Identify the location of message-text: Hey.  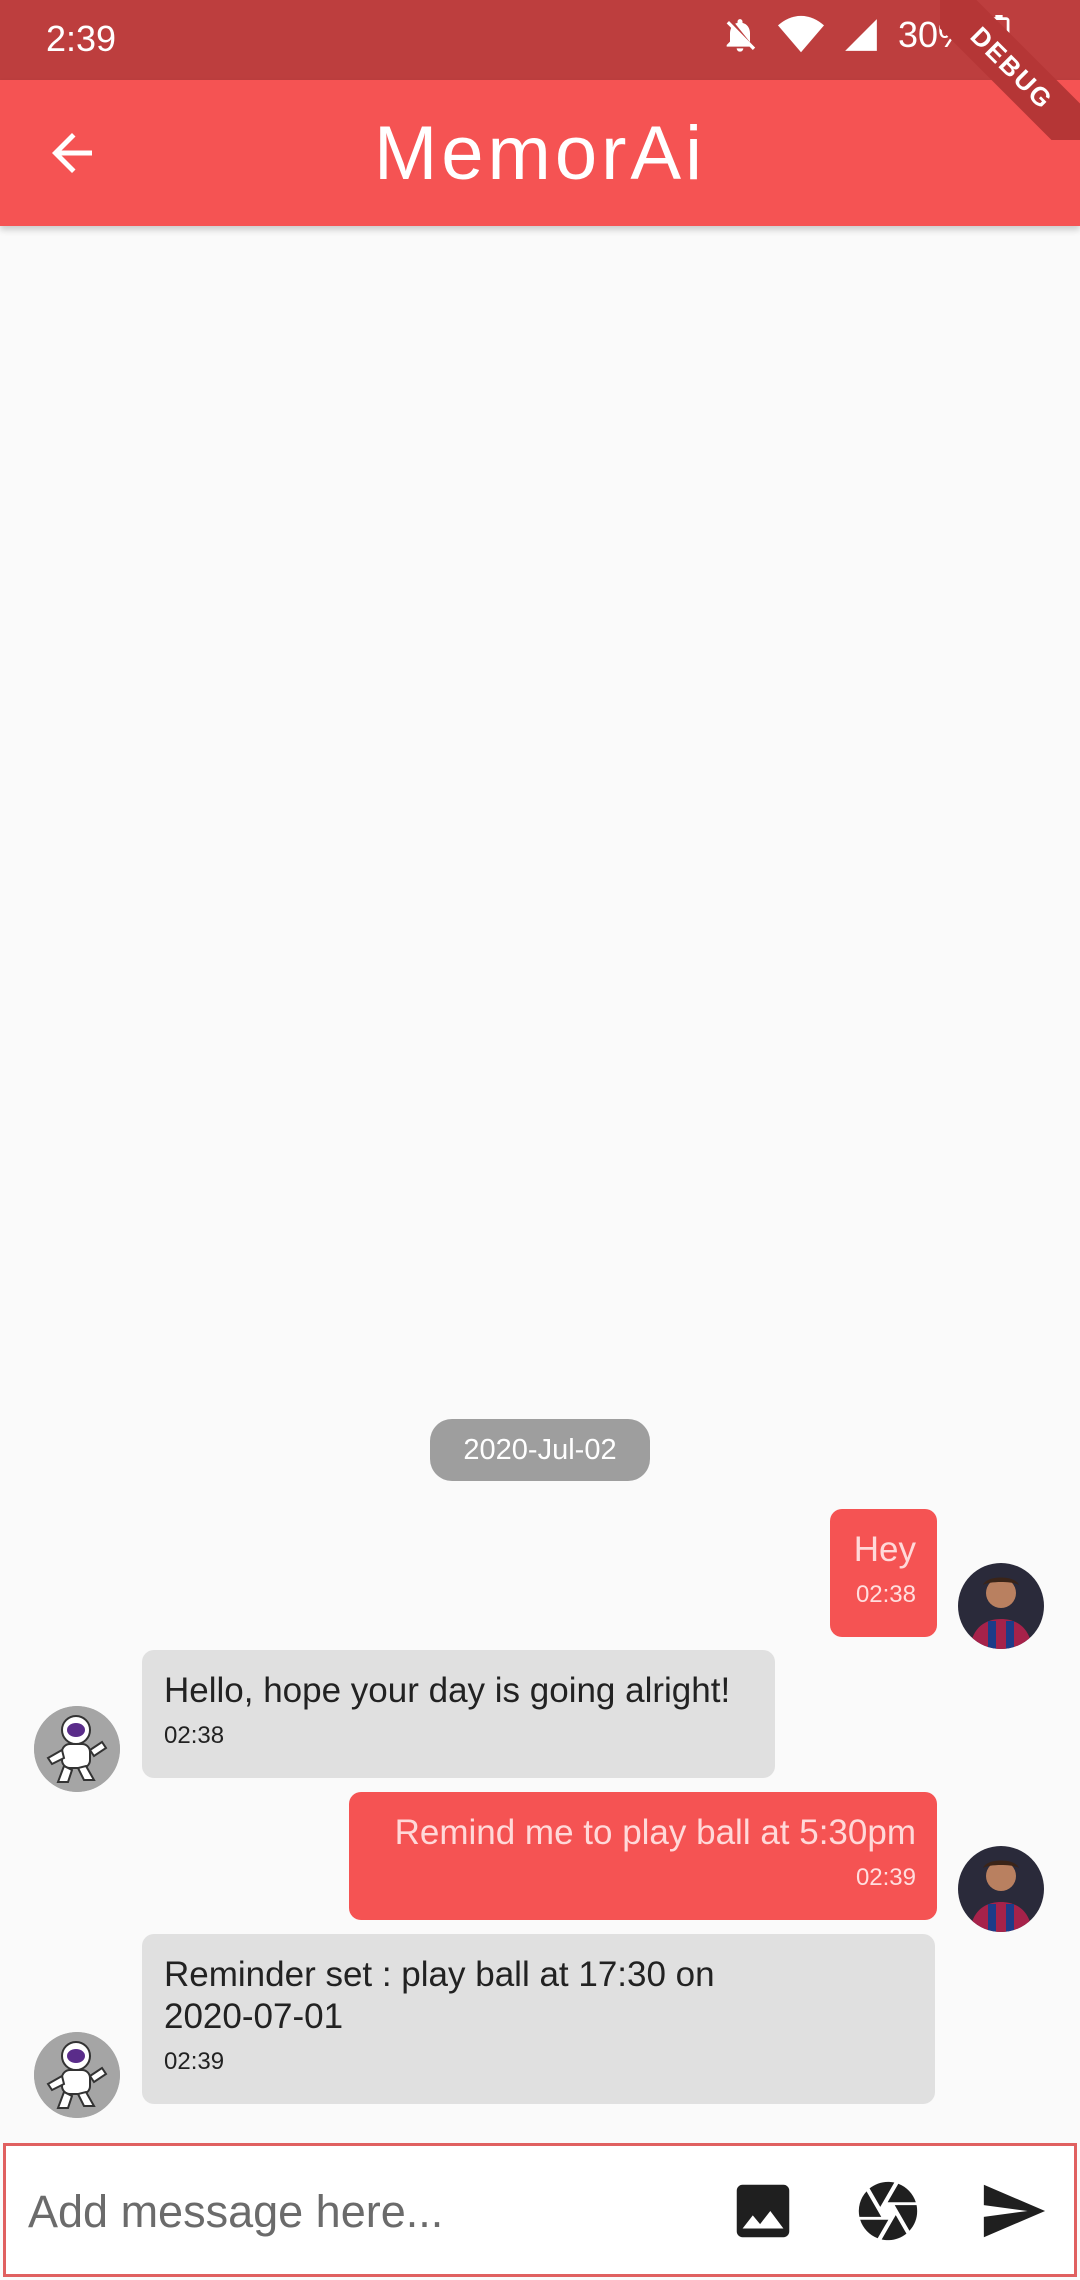
(884, 1549).